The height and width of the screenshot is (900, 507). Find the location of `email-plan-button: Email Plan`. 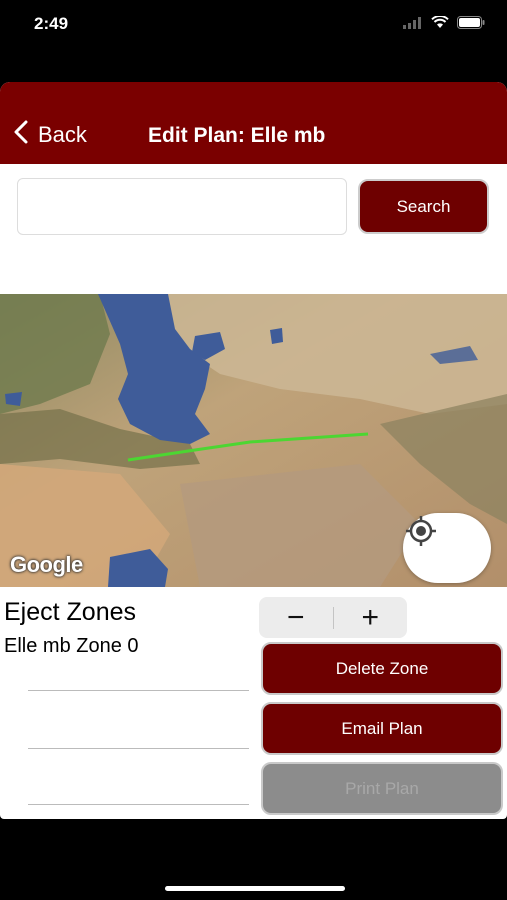

email-plan-button: Email Plan is located at coordinates (382, 728).